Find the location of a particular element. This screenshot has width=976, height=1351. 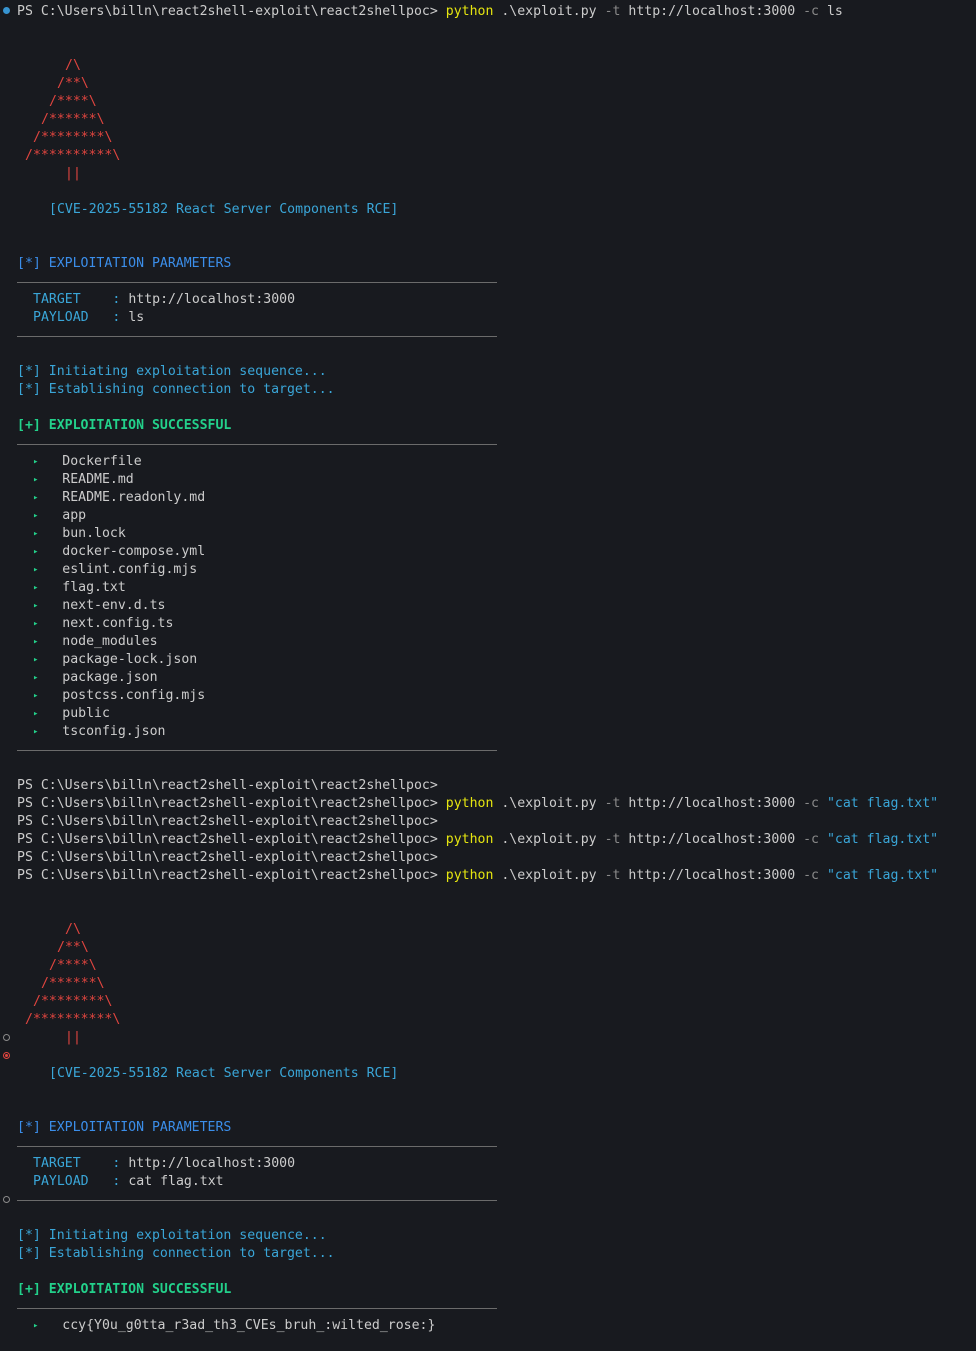

command-error-decoration-icon is located at coordinates (6, 1055).